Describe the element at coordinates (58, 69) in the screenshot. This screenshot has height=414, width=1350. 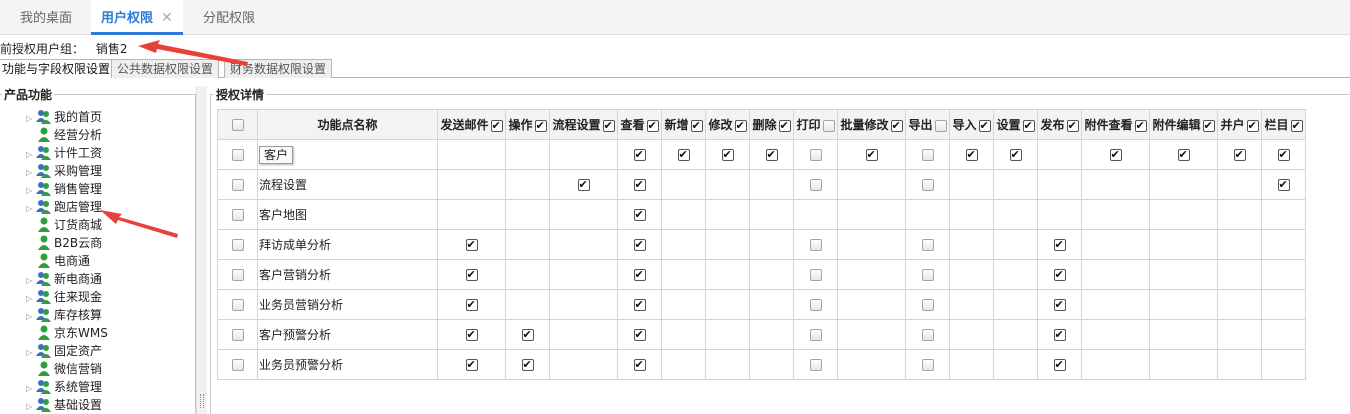
I see `subtab-function-field: 功能与字段权限设置` at that location.